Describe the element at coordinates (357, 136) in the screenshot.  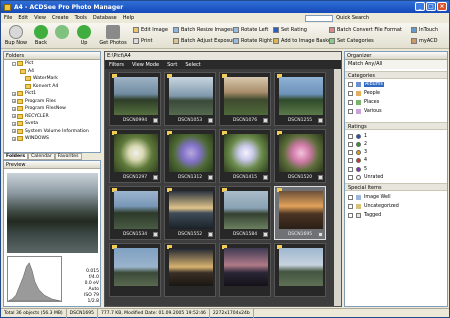
I see `rating-1: 1` at that location.